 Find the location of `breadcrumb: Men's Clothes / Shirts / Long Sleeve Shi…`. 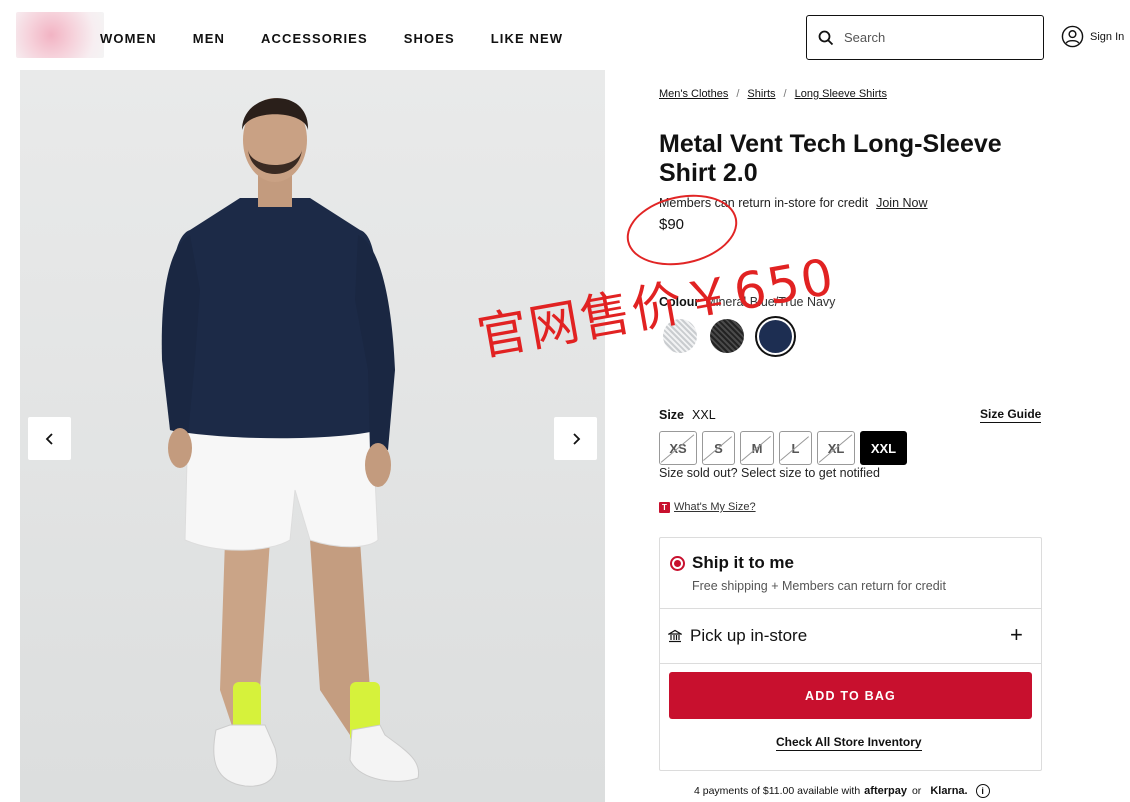

breadcrumb: Men's Clothes / Shirts / Long Sleeve Shi… is located at coordinates (773, 94).